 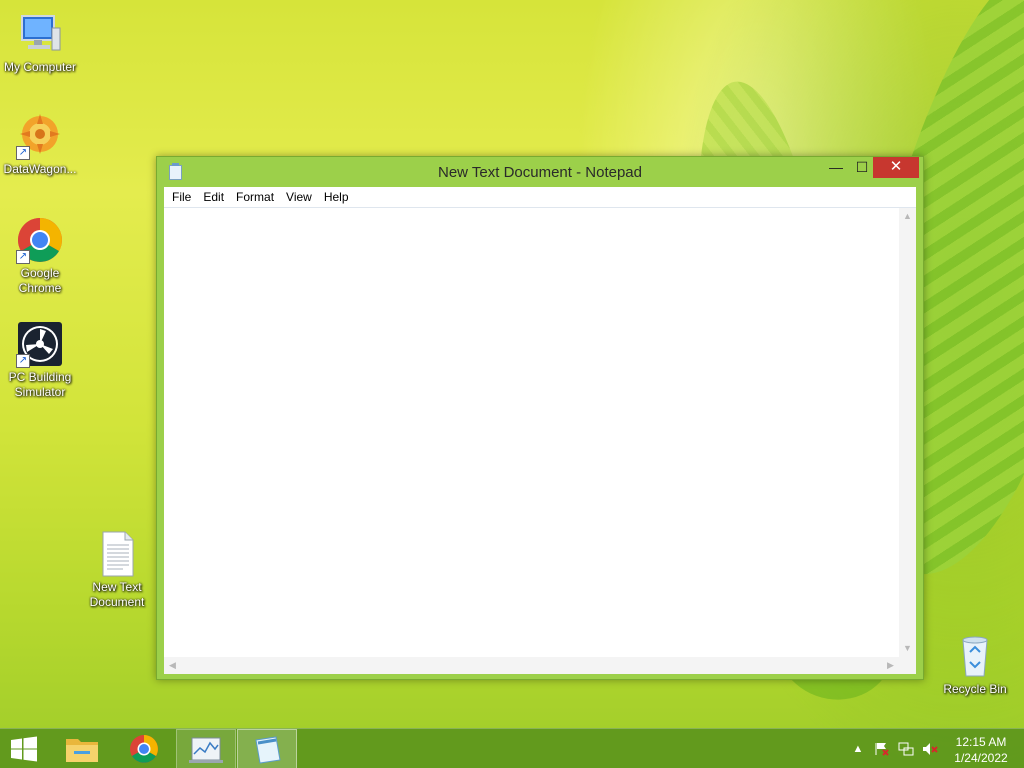 I want to click on clock-date: 1/24/2022, so click(x=981, y=758).